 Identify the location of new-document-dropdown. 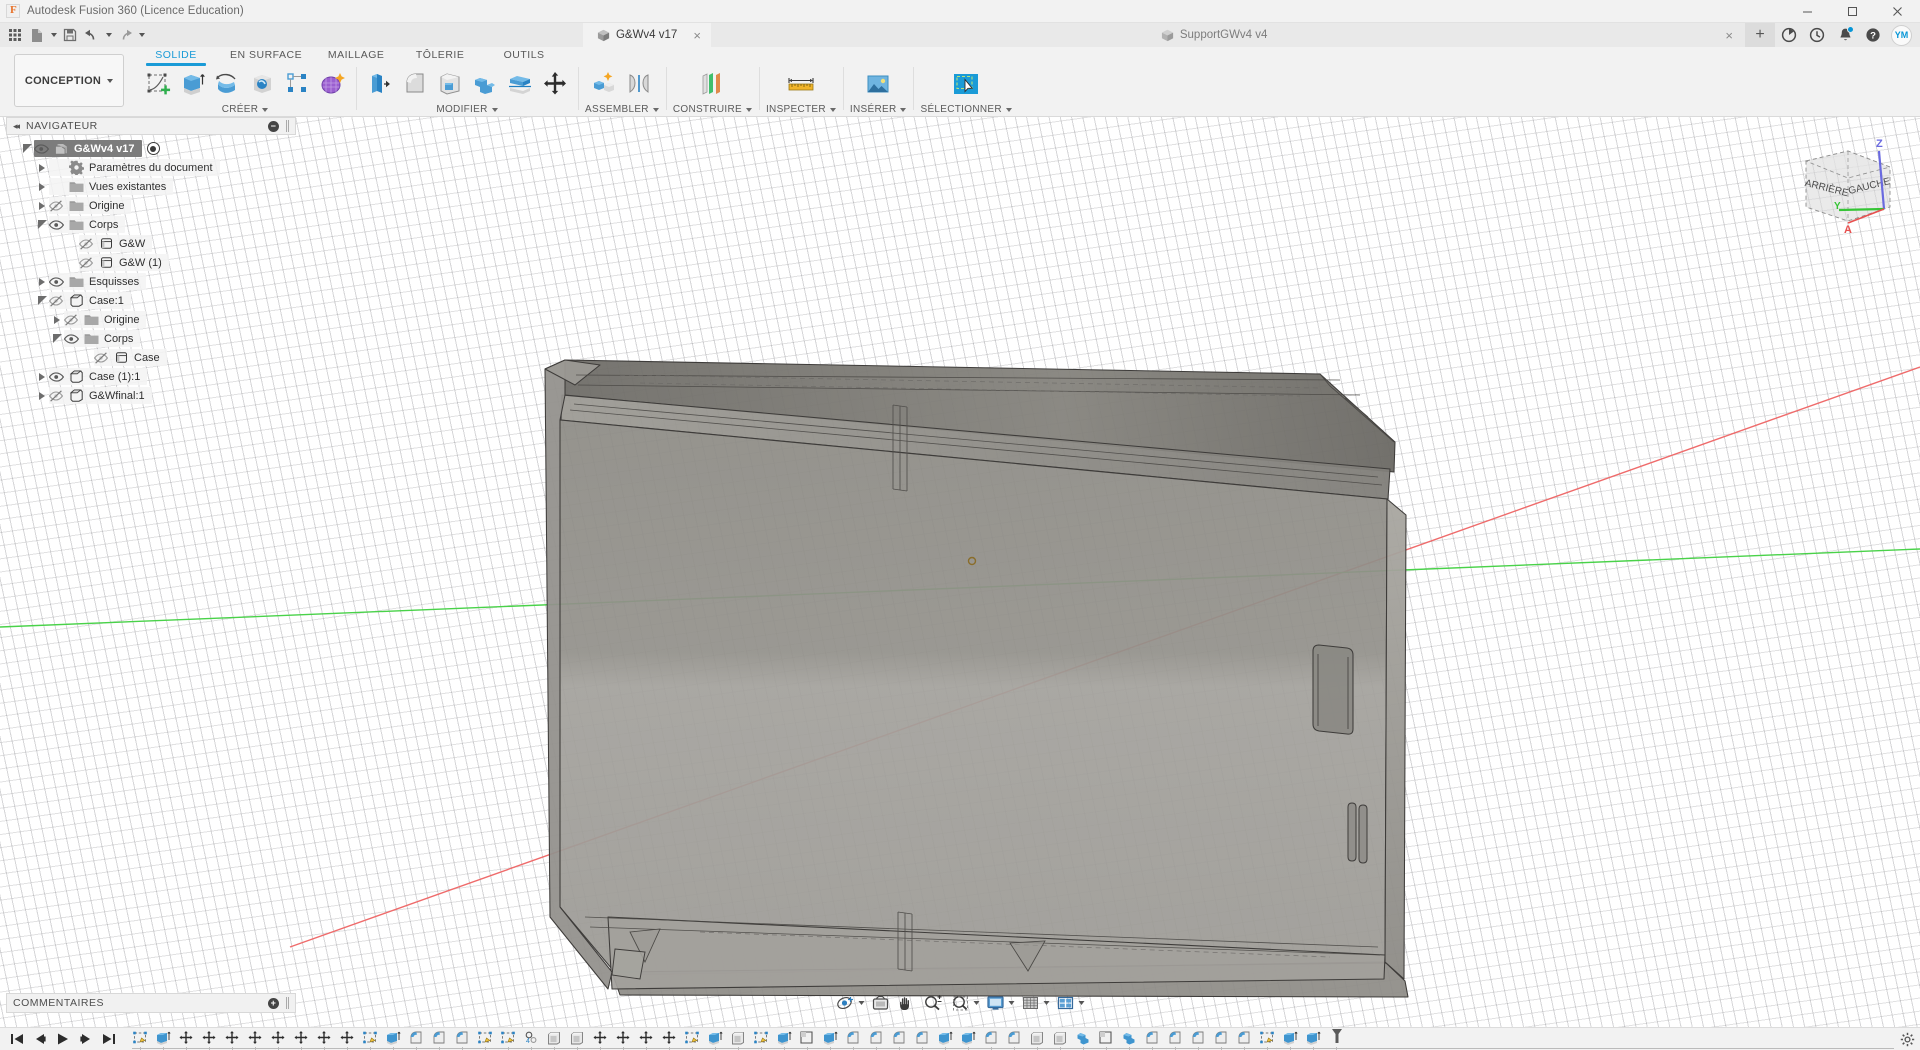
(53, 35).